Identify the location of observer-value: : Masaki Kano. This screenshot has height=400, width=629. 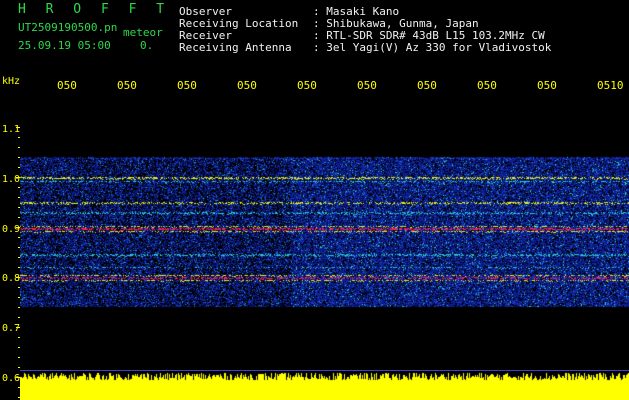
(356, 11).